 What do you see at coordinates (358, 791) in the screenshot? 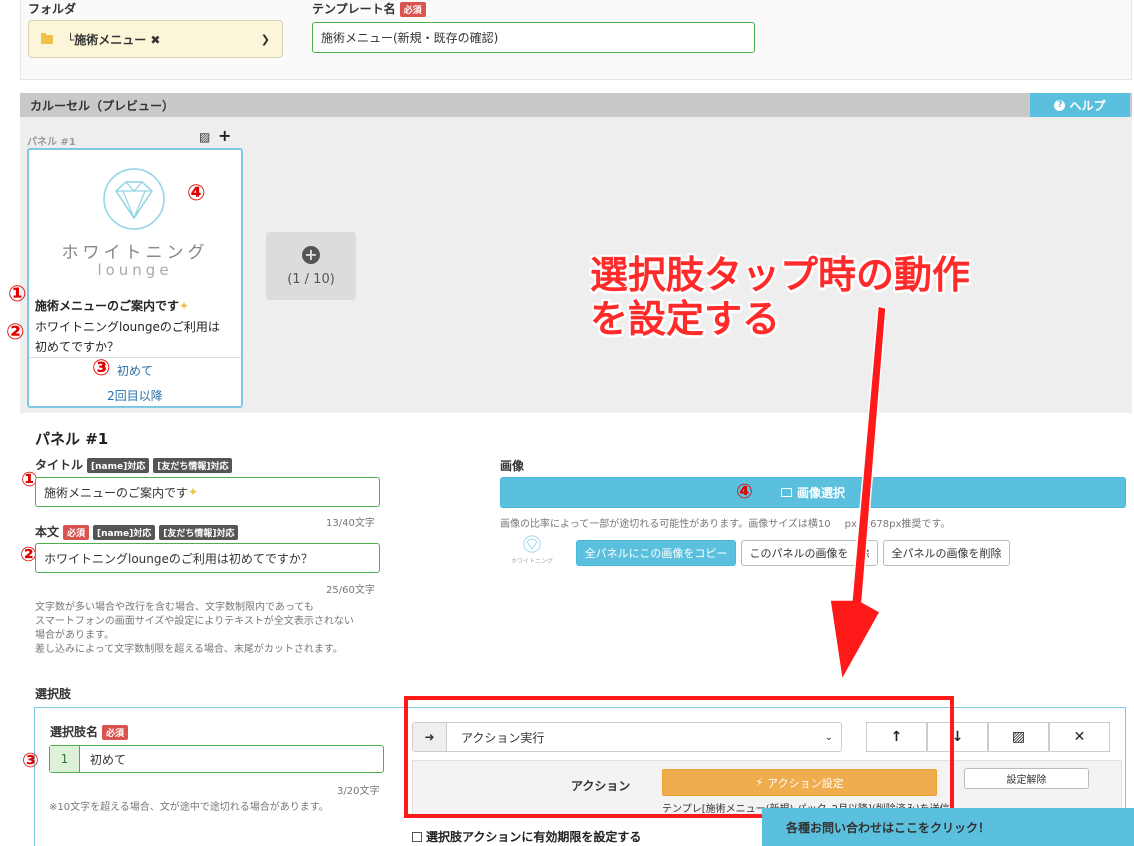
I see `choice-count: 3/20文字` at bounding box center [358, 791].